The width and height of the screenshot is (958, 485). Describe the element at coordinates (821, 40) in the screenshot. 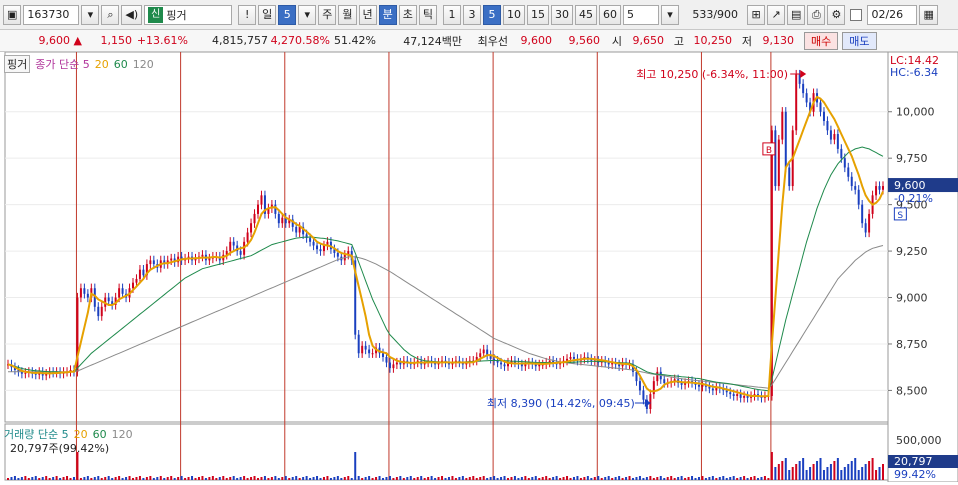

I see `buy-button: 매수` at that location.